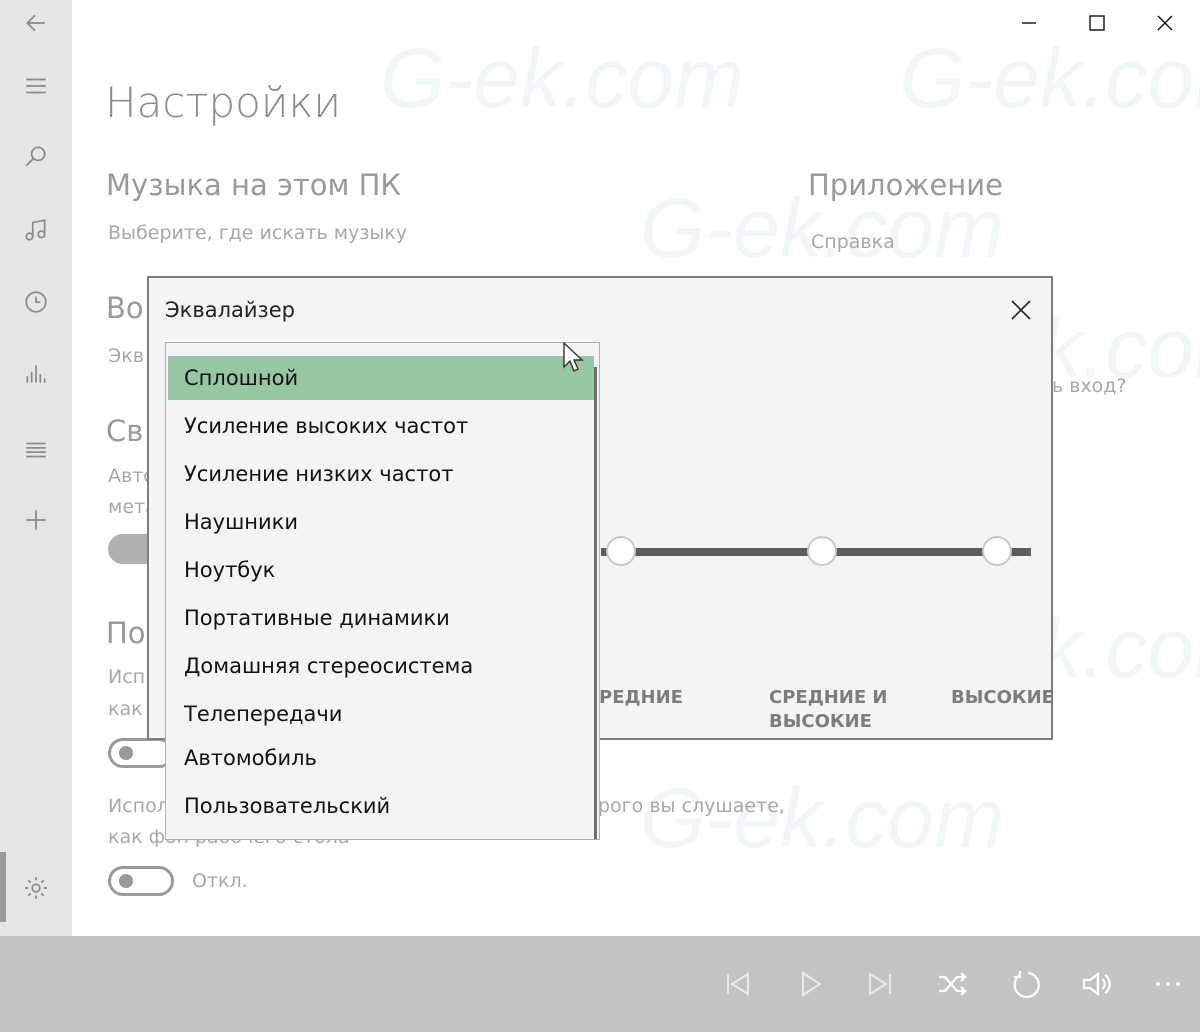  Describe the element at coordinates (621, 551) in the screenshot. I see `mid-slider-thumb` at that location.